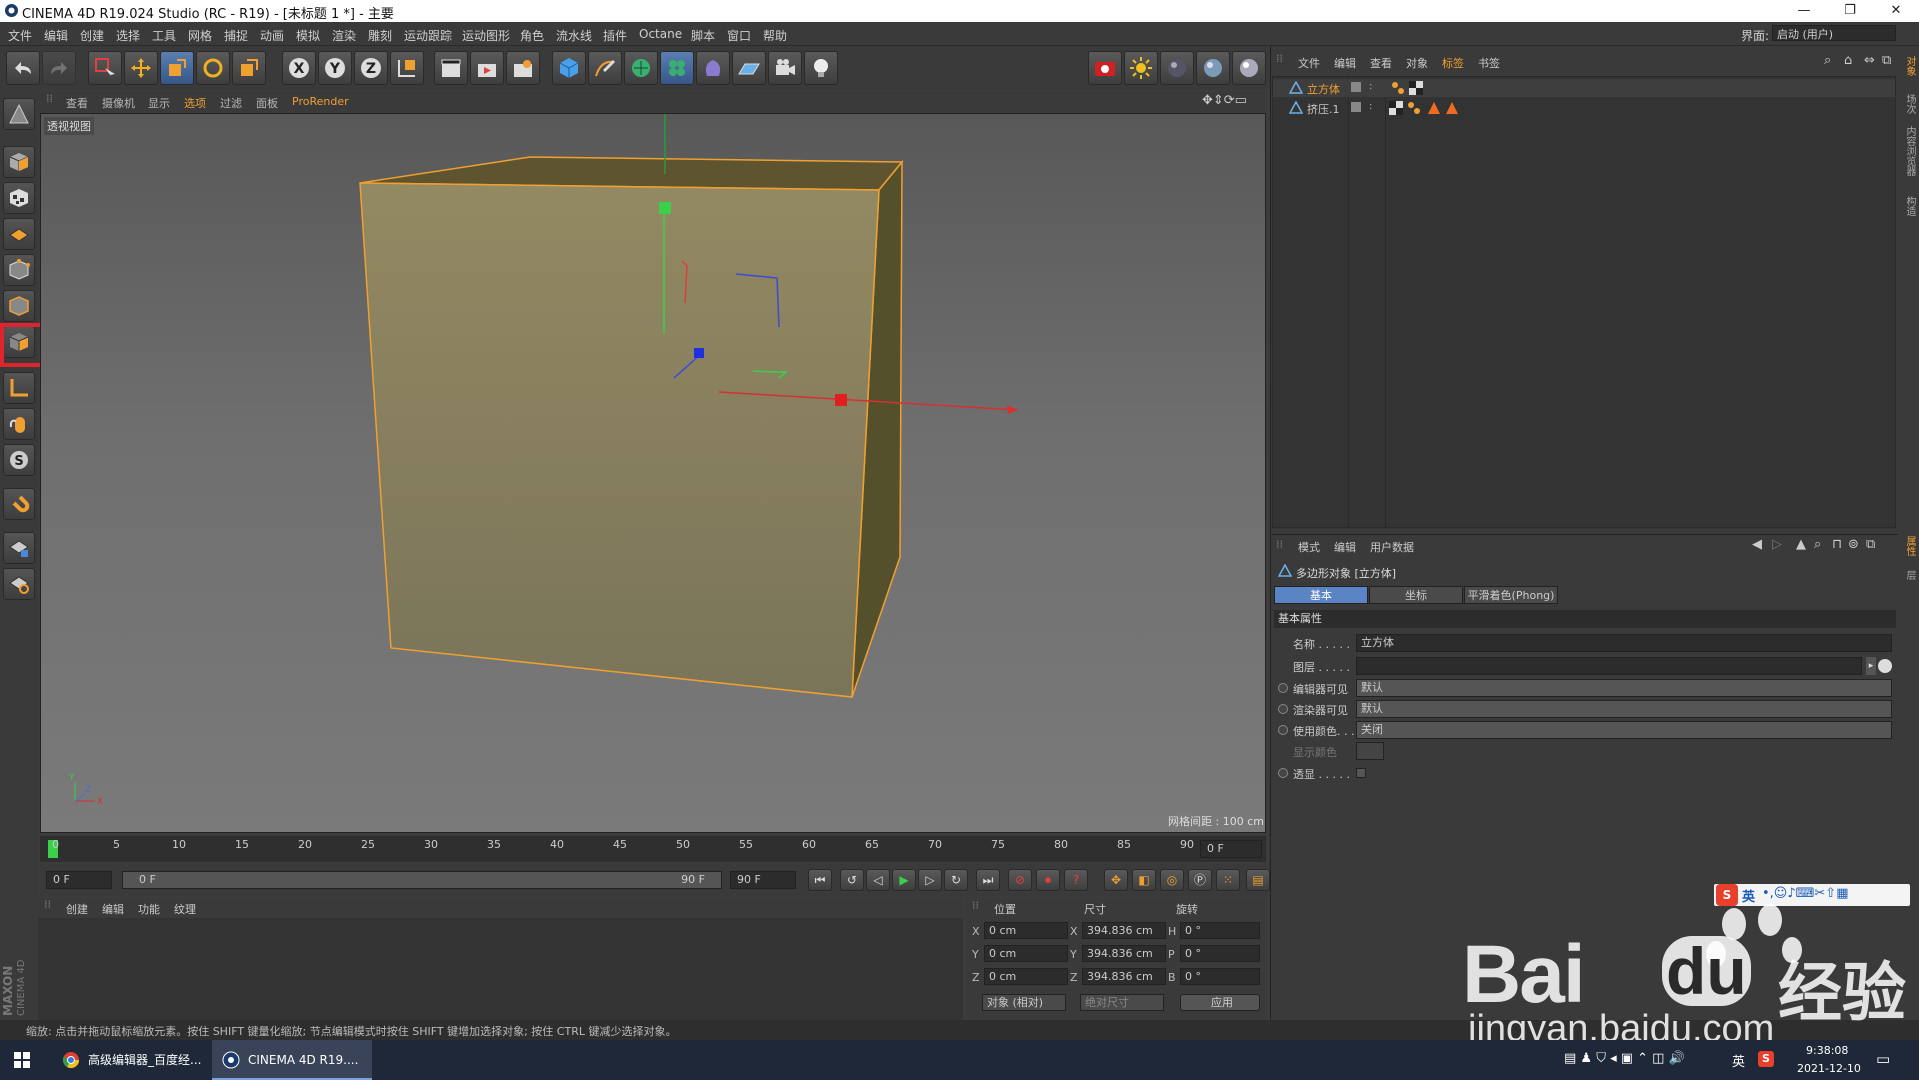  What do you see at coordinates (763, 880) in the screenshot?
I see `end-frame-field: 90 F` at bounding box center [763, 880].